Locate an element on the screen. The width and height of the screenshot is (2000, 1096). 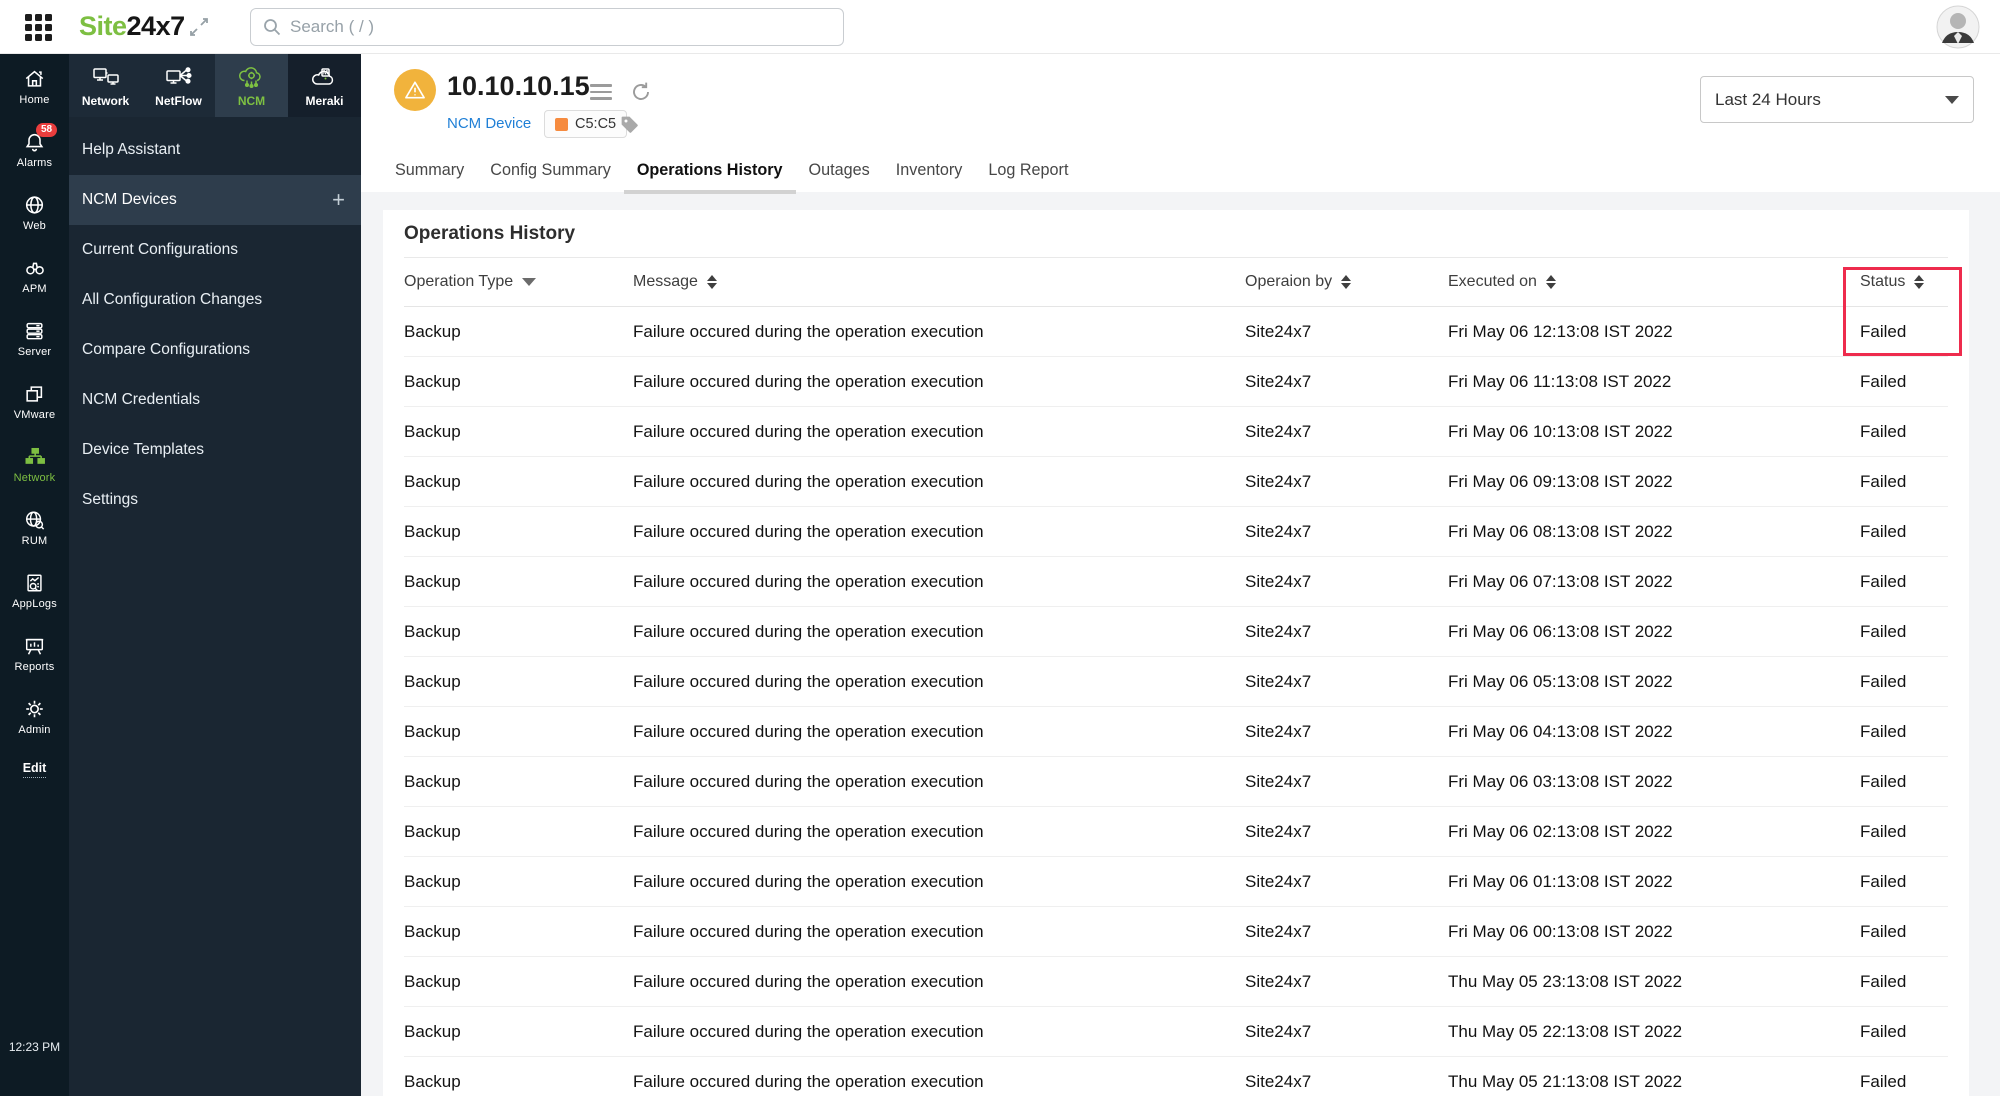
rail-edit-link: Edit is located at coordinates (34, 769).